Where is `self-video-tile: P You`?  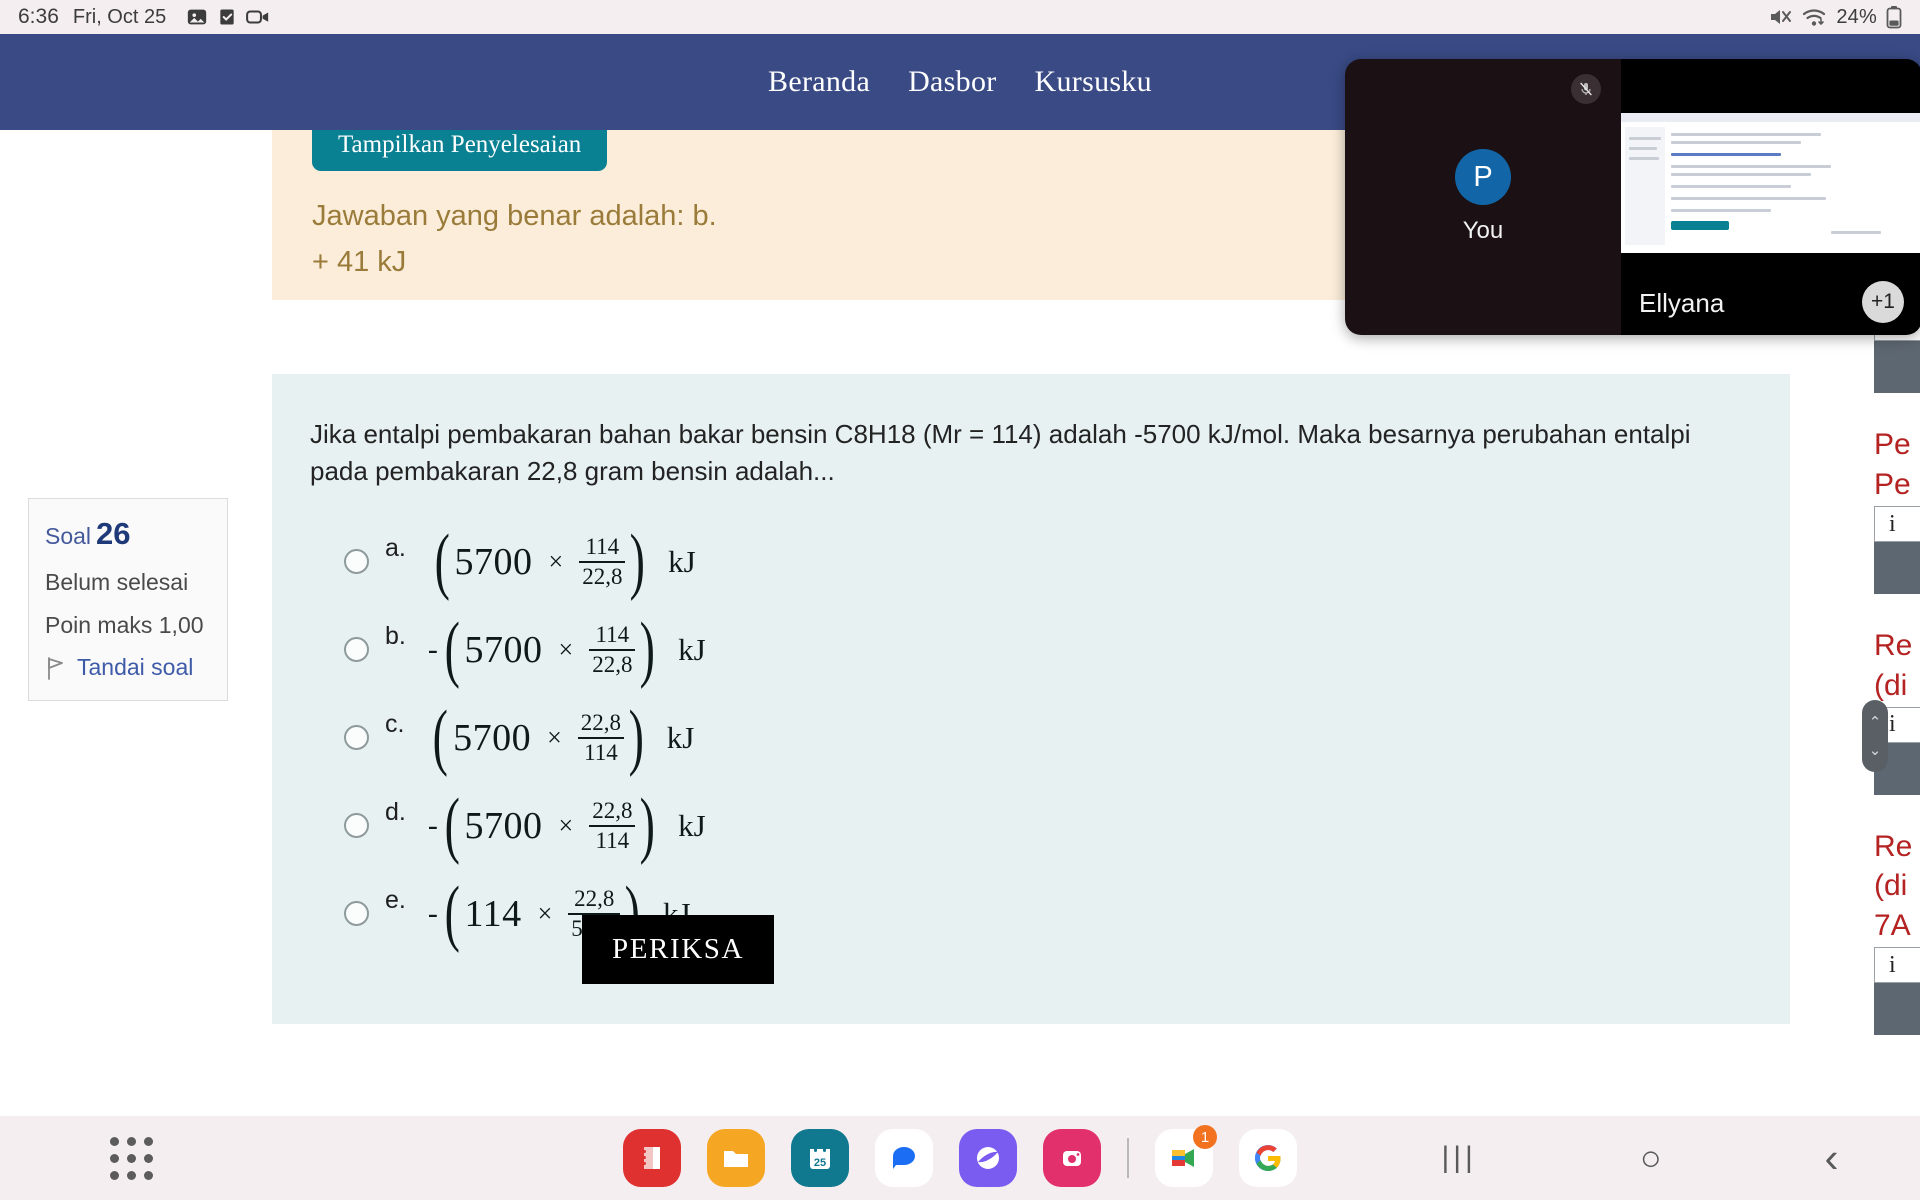
self-video-tile: P You is located at coordinates (1483, 197).